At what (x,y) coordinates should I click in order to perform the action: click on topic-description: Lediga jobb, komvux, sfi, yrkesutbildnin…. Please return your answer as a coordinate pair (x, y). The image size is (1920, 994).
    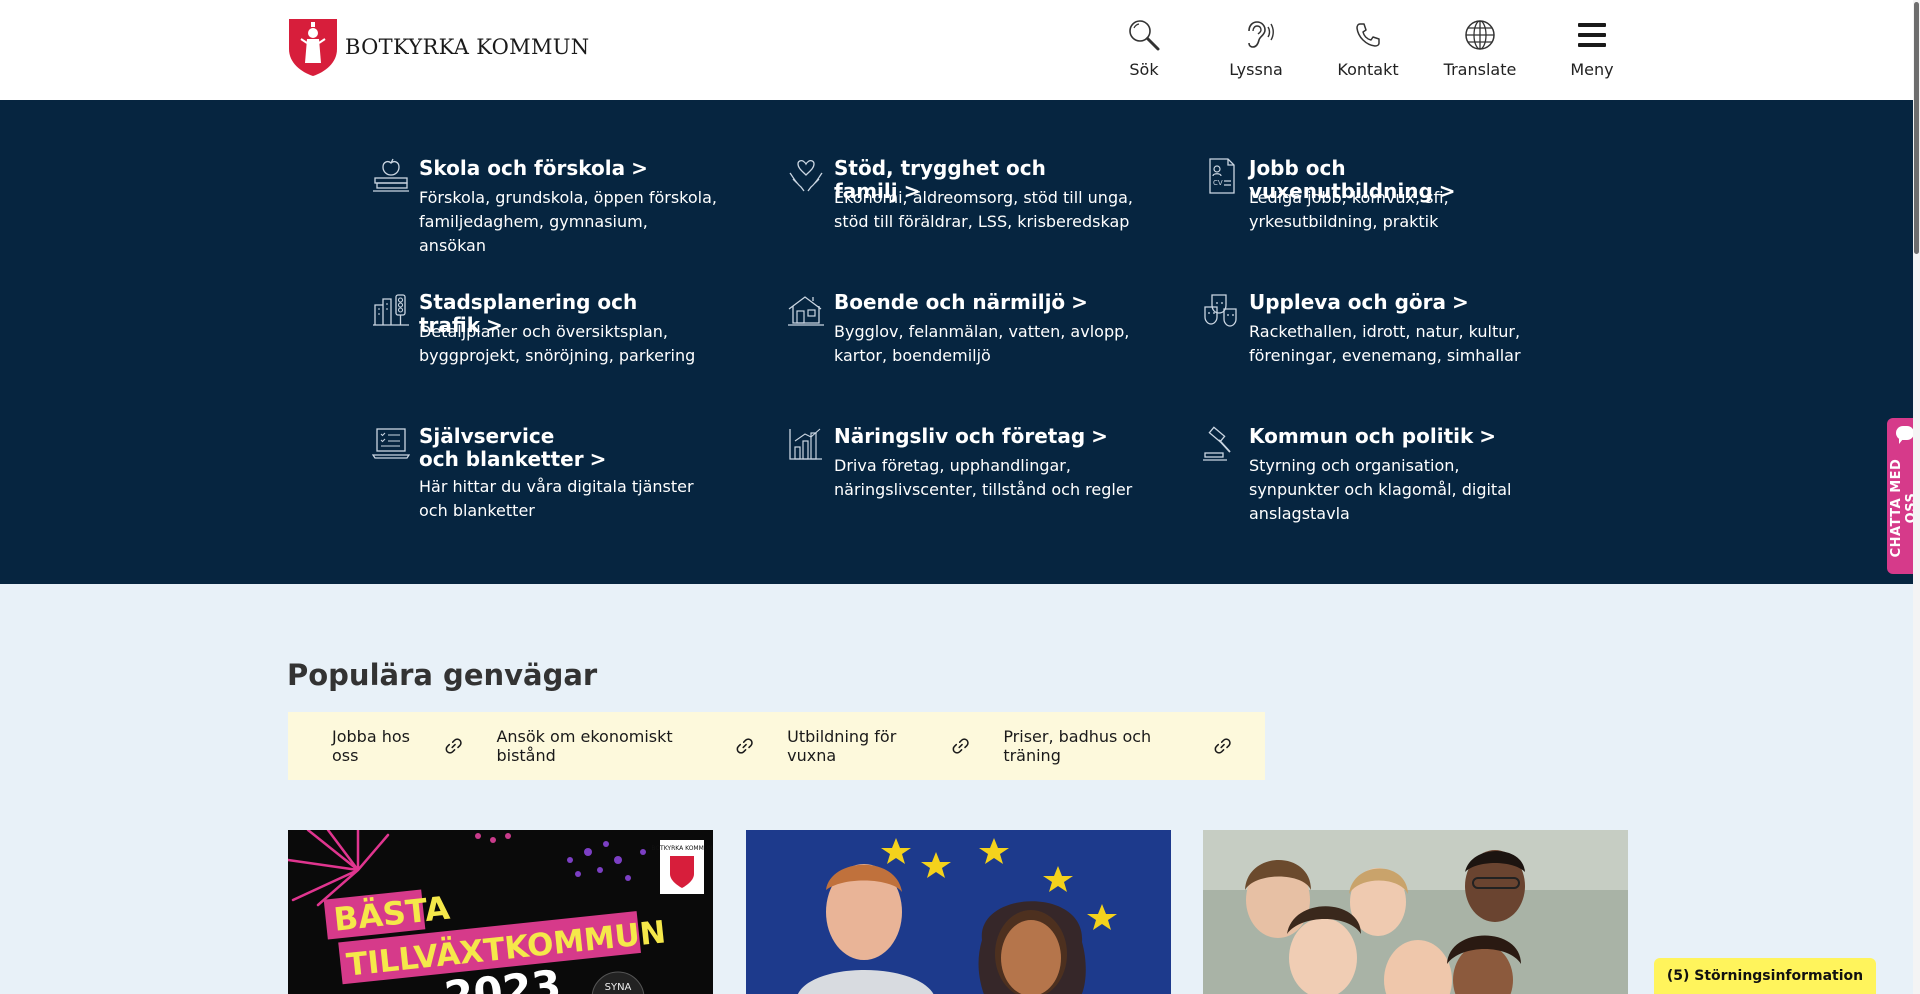
    Looking at the image, I should click on (1349, 209).